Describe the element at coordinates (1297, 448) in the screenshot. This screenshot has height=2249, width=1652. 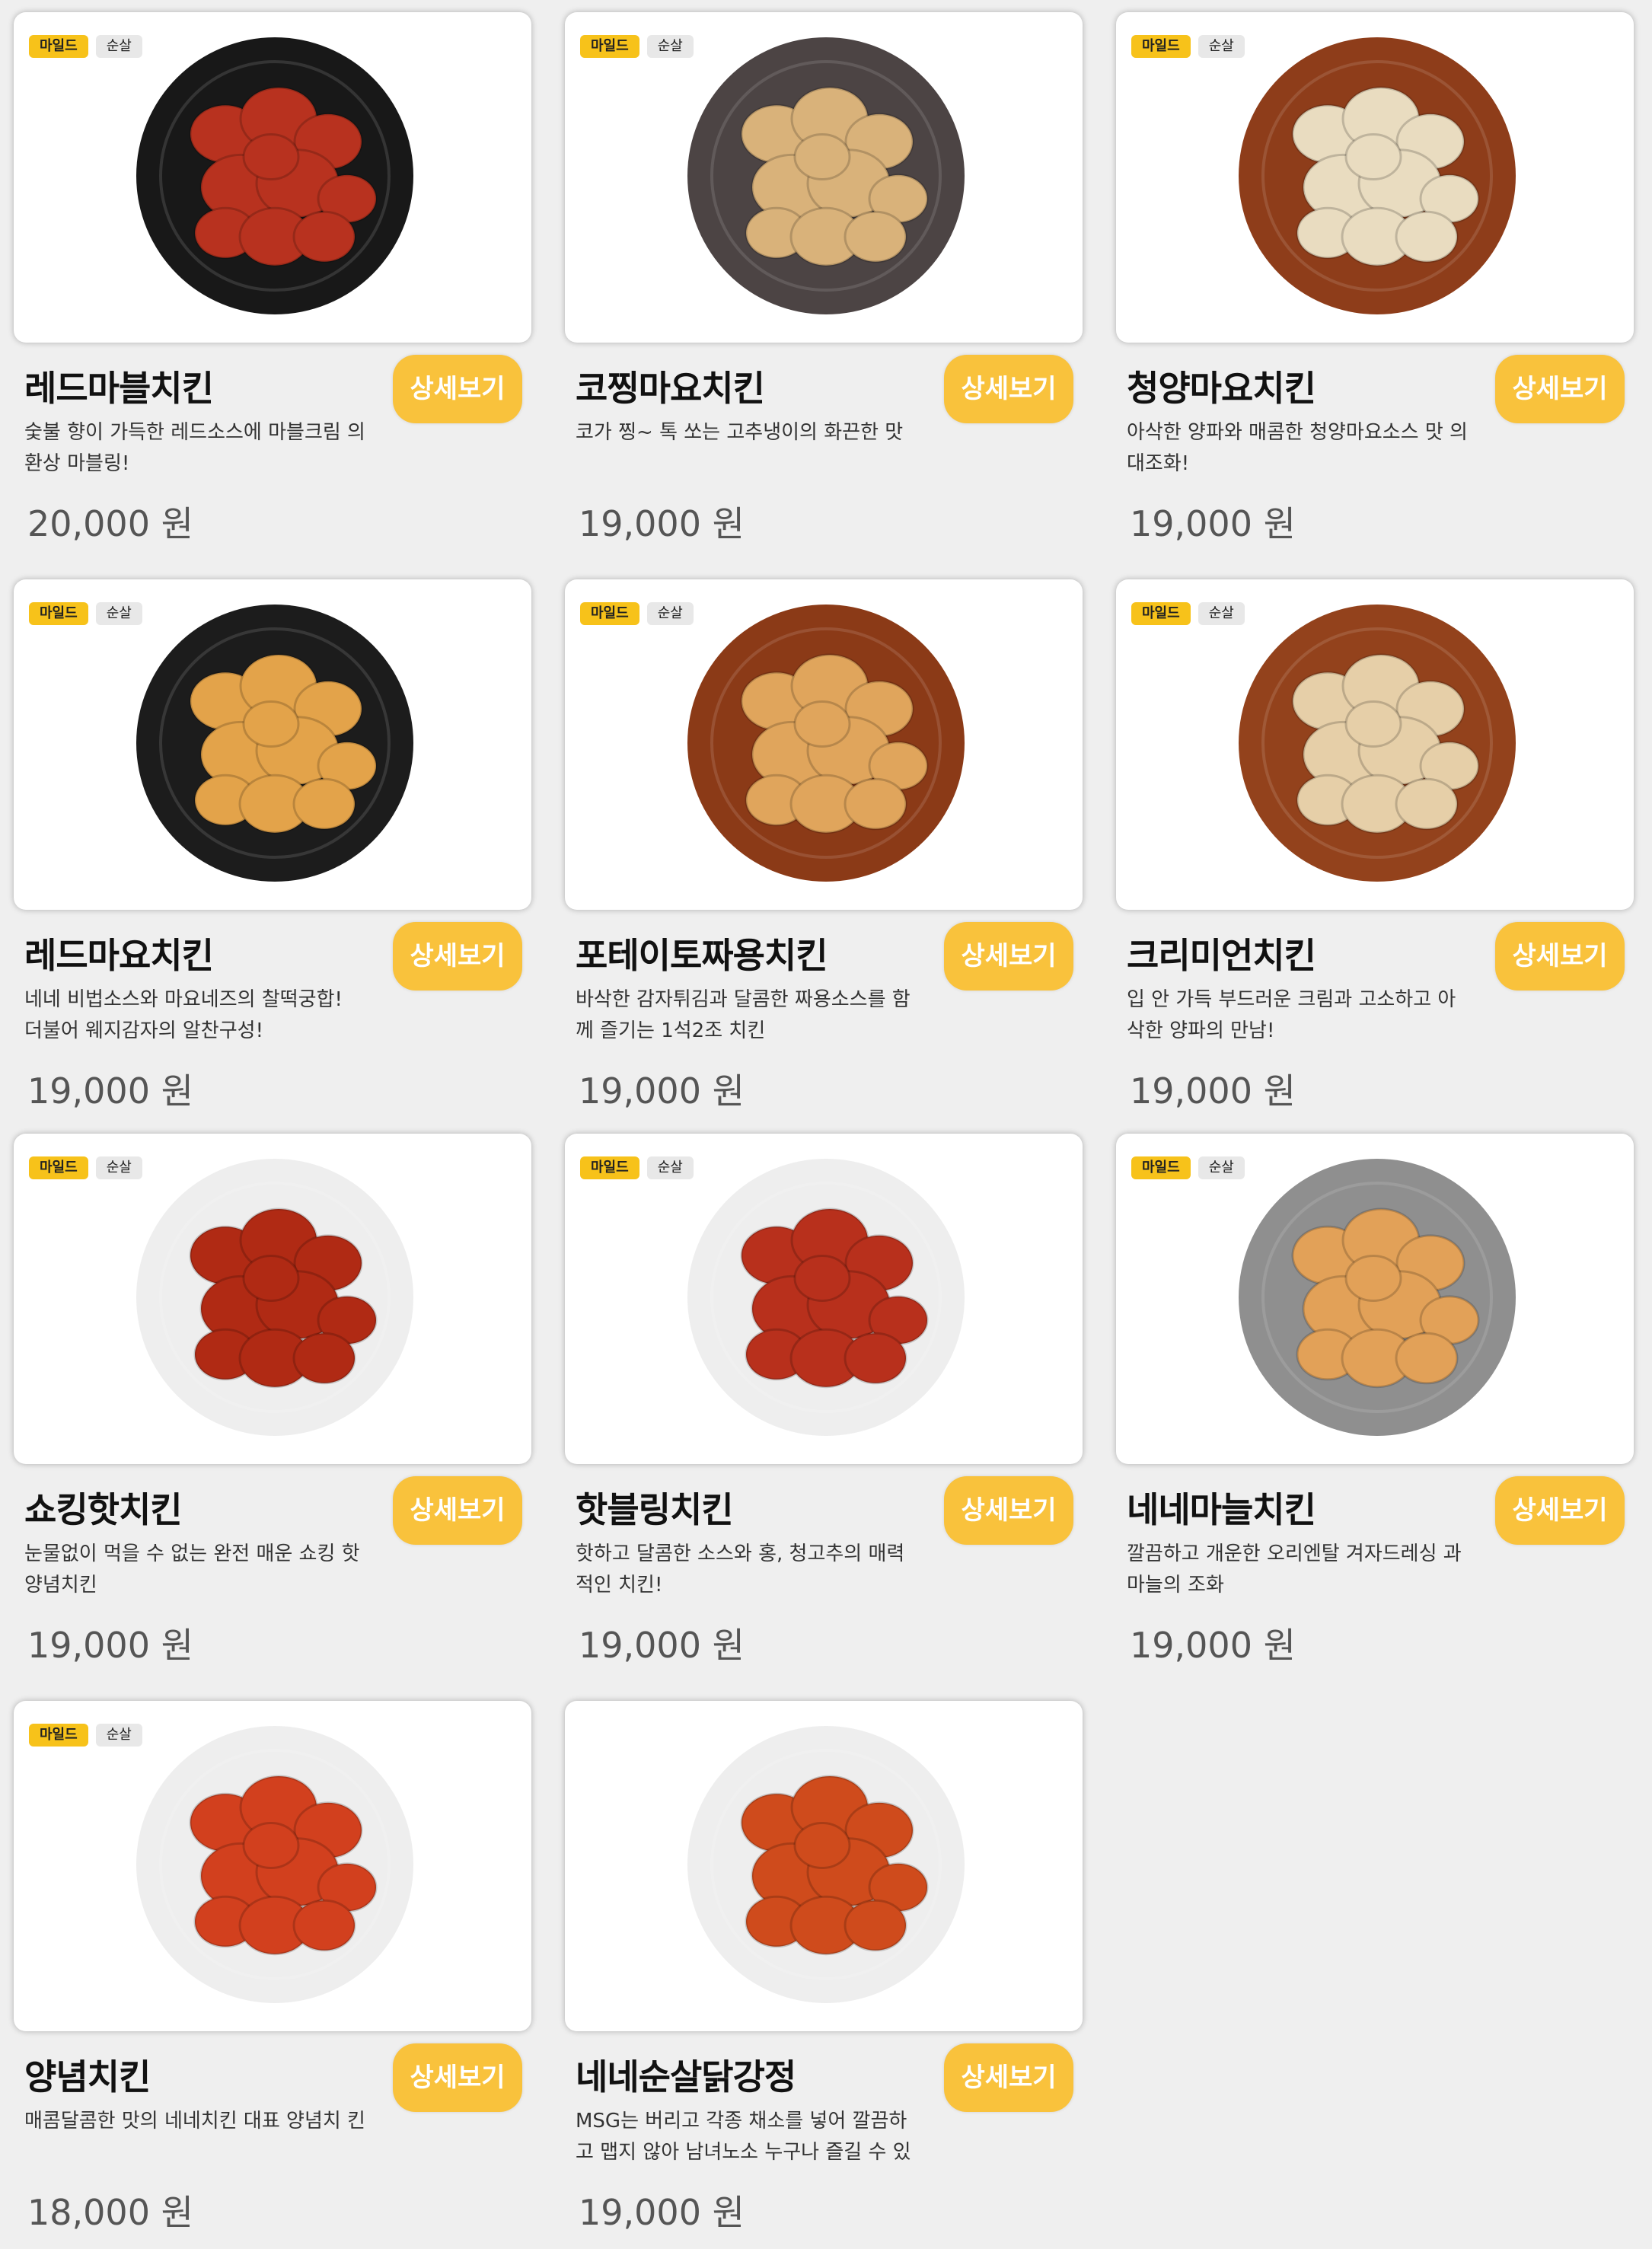
I see `product-description: 아삭한 양파와 매콤한 청양마요소스 맛 의 대조화!` at that location.